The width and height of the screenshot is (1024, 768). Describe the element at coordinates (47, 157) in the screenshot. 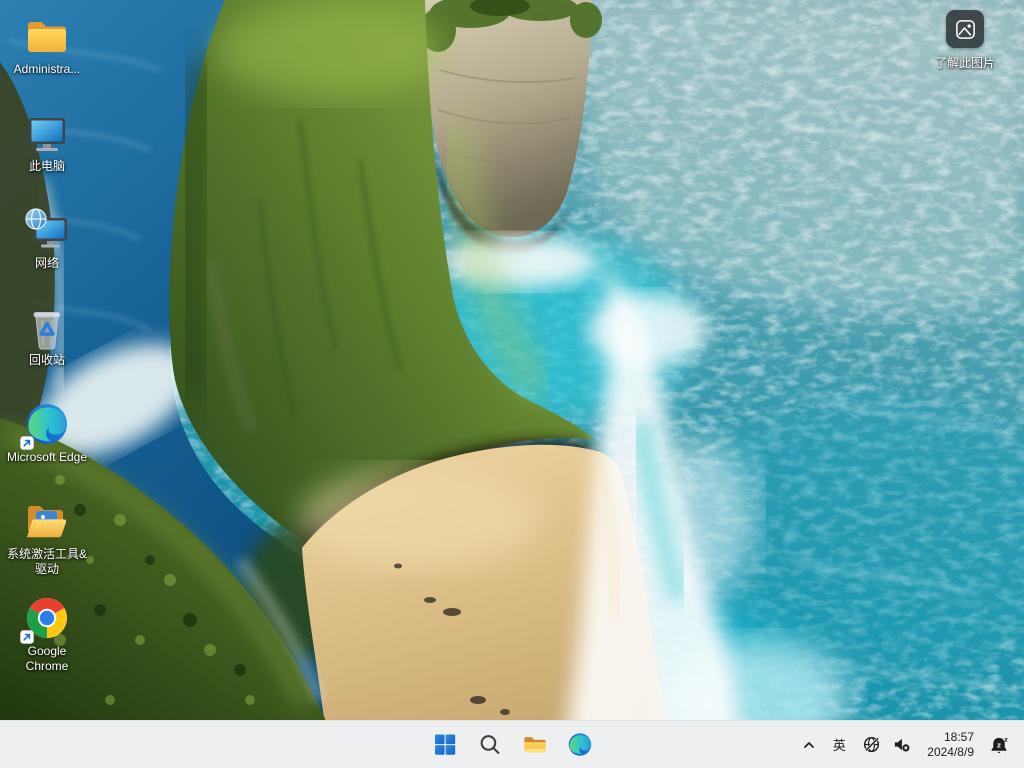

I see `desktop-icon-this-pc: 此电脑` at that location.